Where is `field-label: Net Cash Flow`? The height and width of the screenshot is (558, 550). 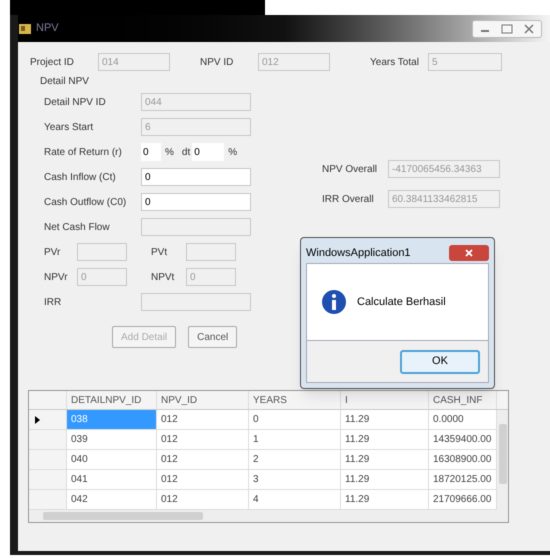
field-label: Net Cash Flow is located at coordinates (77, 227).